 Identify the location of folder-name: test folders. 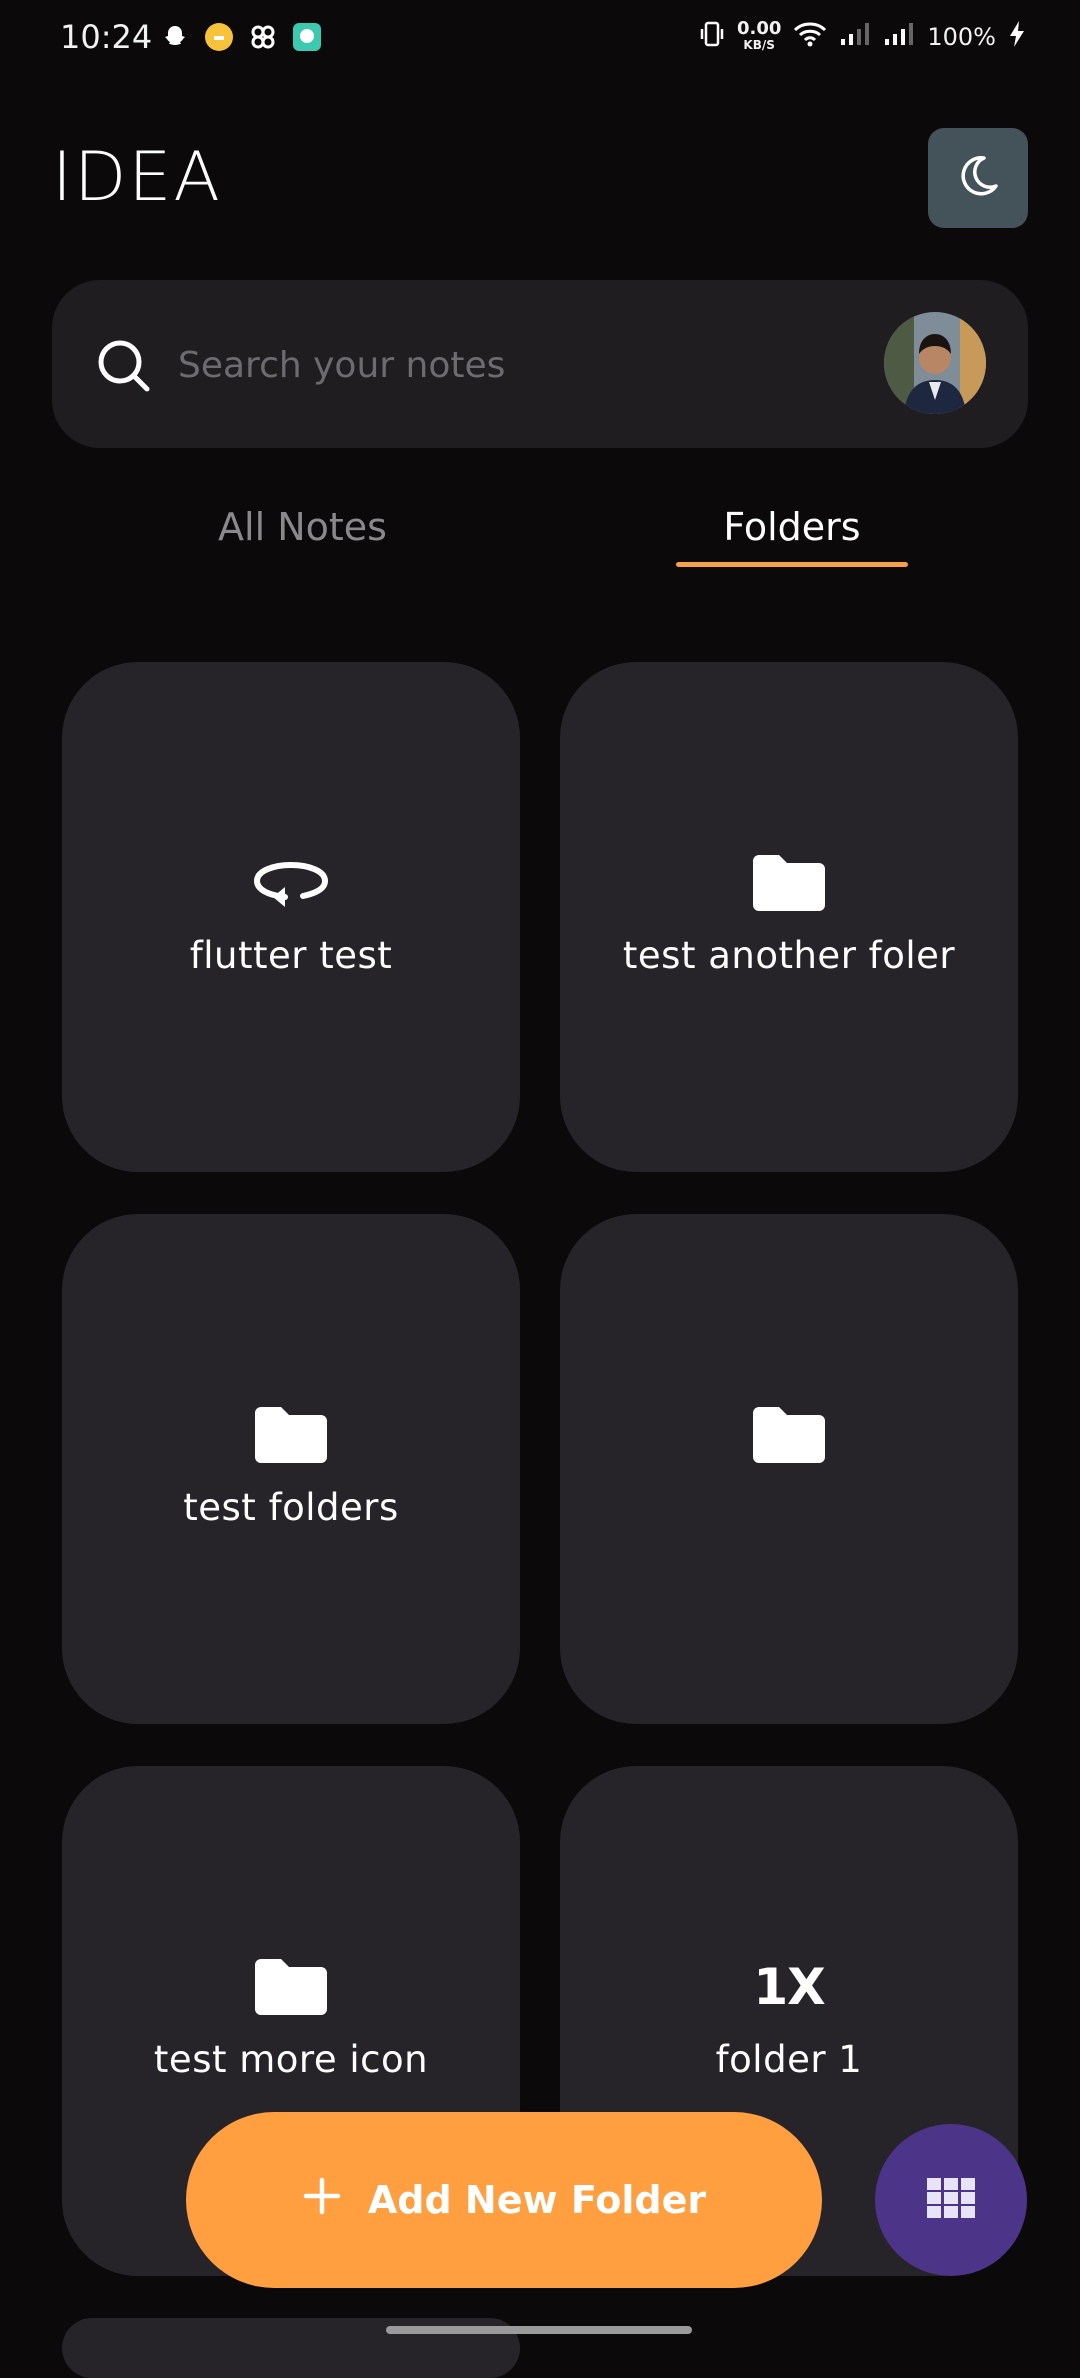
(291, 1507).